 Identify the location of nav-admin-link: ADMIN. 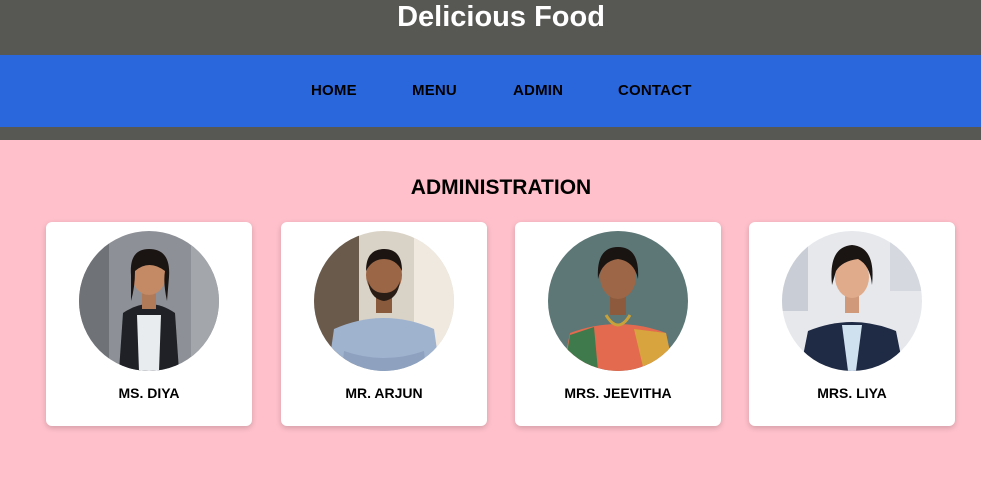
(538, 91).